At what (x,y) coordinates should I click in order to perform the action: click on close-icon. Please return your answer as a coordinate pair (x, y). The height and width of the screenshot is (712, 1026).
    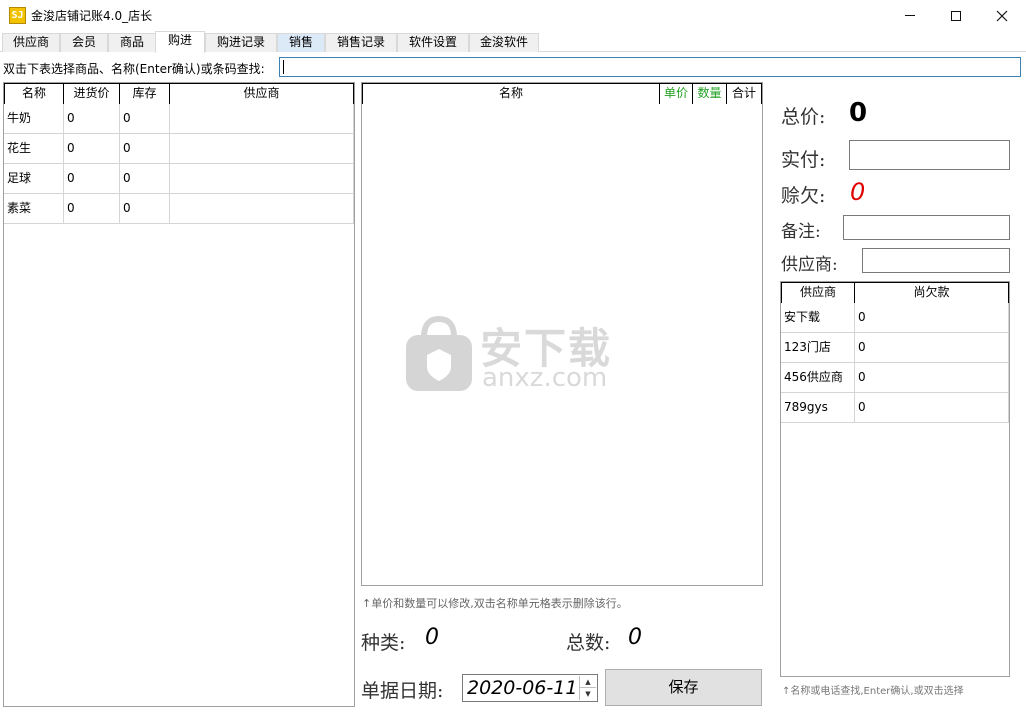
    Looking at the image, I should click on (1002, 15).